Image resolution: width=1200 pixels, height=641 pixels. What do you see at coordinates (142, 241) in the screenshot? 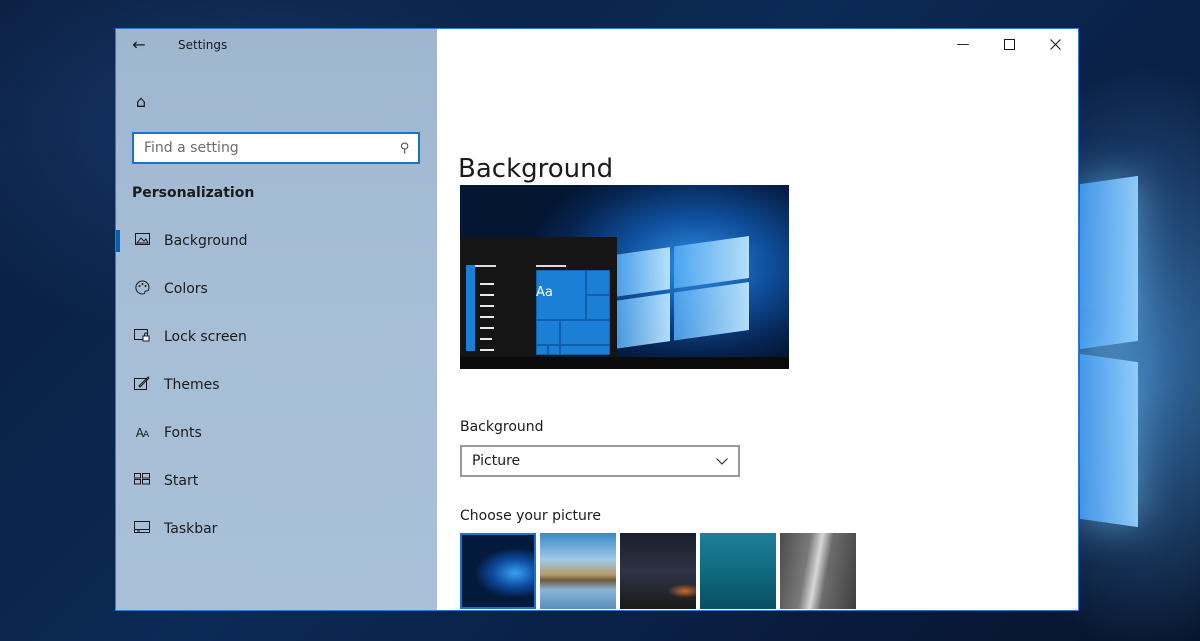
I see `picture-icon` at bounding box center [142, 241].